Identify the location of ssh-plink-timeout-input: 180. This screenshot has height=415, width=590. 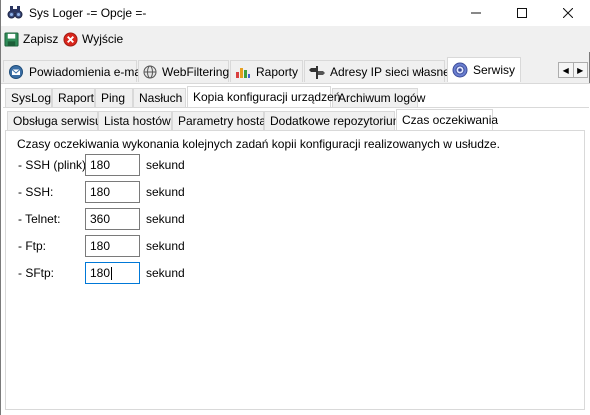
(112, 165).